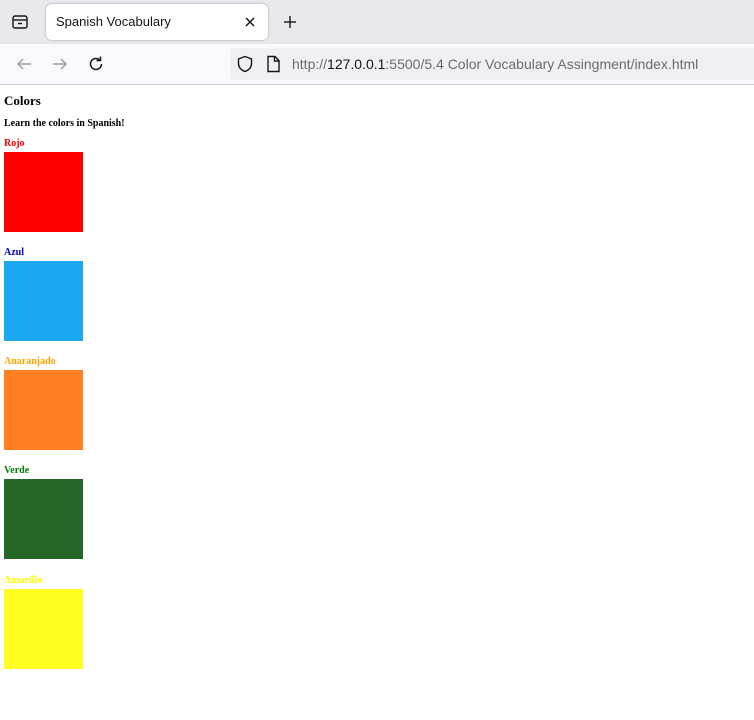  I want to click on page-icon, so click(273, 64).